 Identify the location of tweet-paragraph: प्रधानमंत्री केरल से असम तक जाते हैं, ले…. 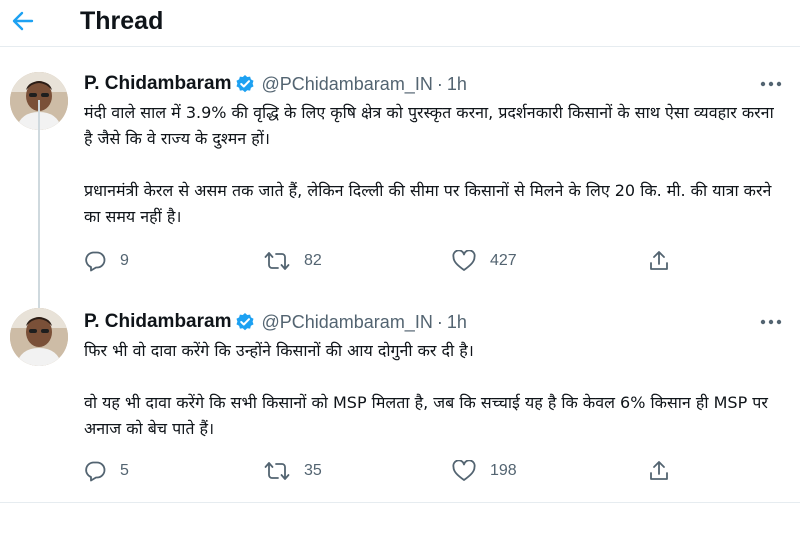
(428, 203).